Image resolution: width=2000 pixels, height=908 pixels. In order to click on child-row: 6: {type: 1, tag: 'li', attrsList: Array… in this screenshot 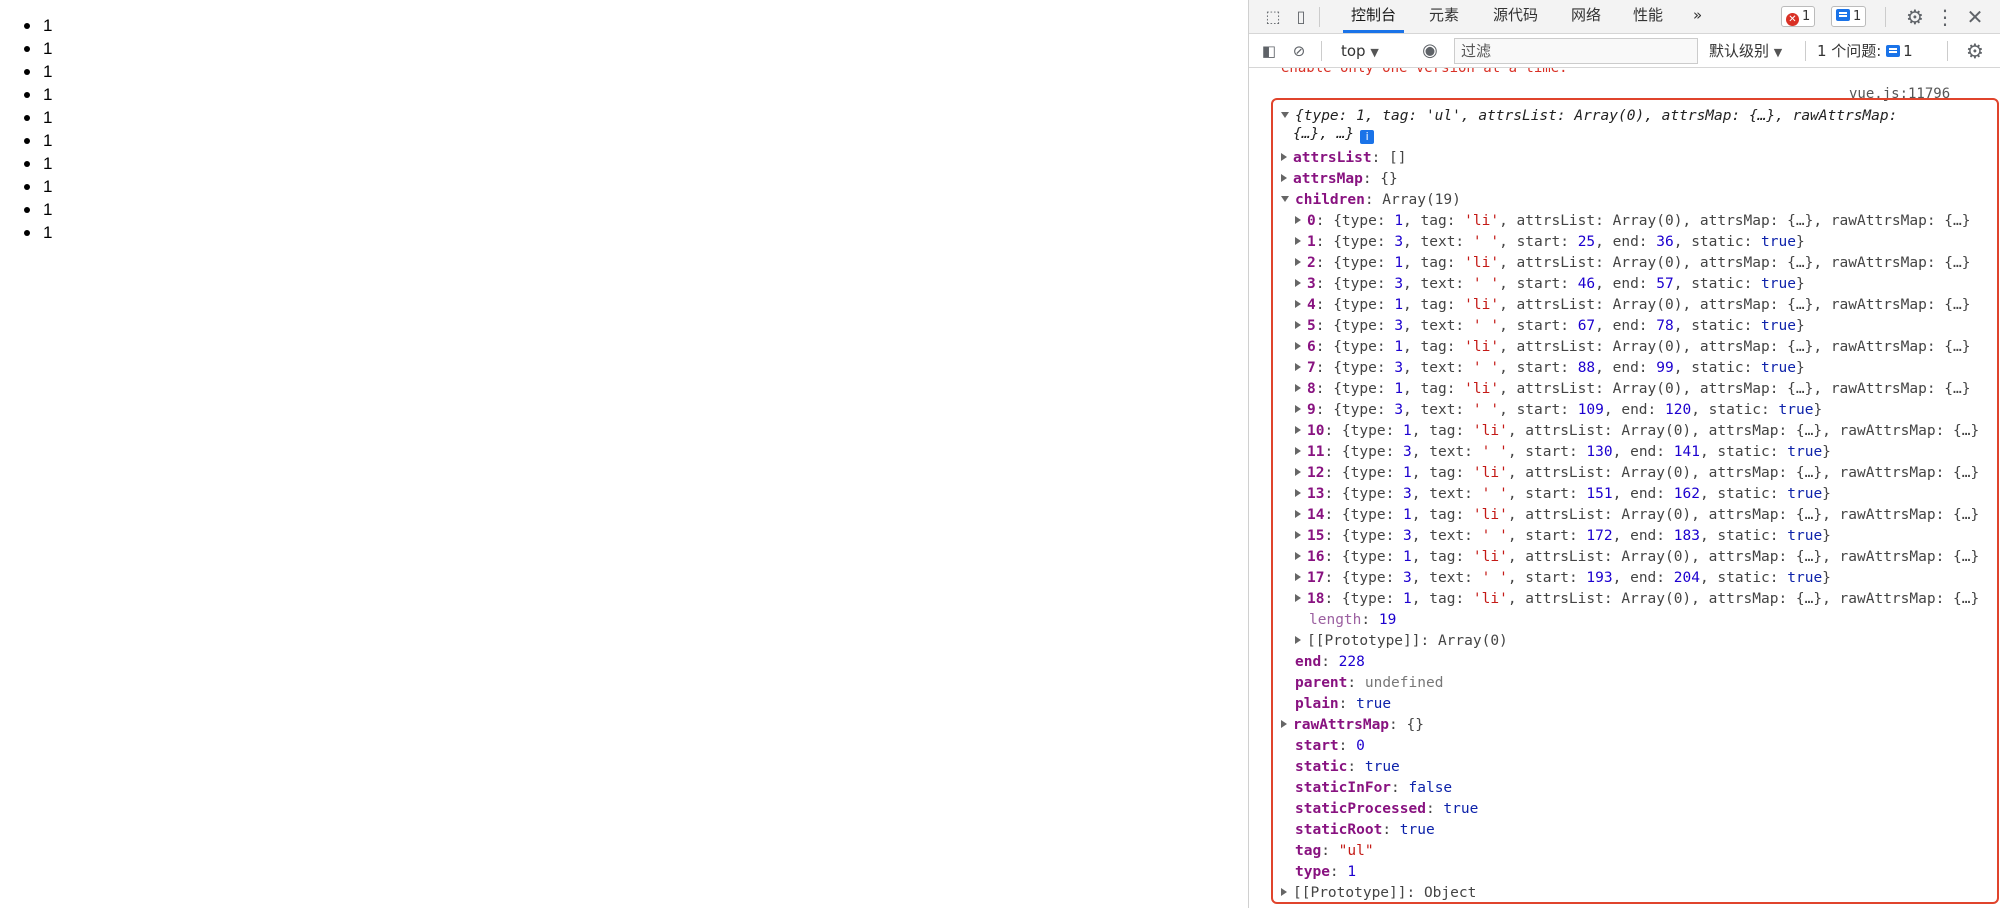, I will do `click(1633, 347)`.